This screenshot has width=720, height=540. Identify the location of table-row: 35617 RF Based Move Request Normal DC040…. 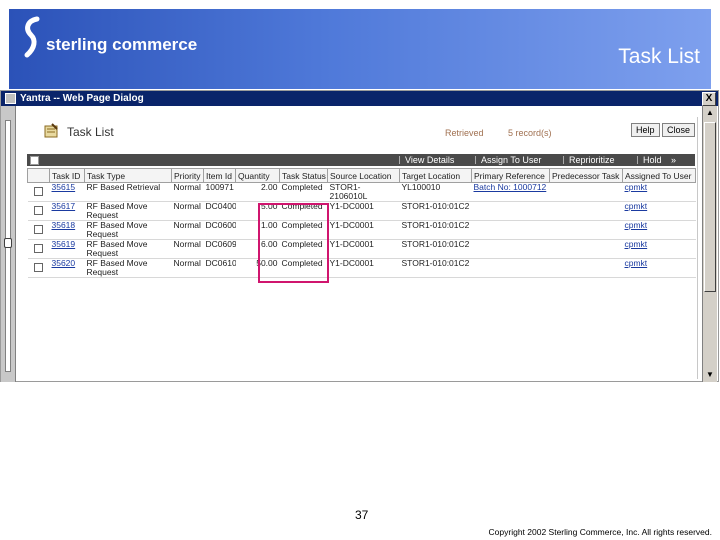
(361, 211).